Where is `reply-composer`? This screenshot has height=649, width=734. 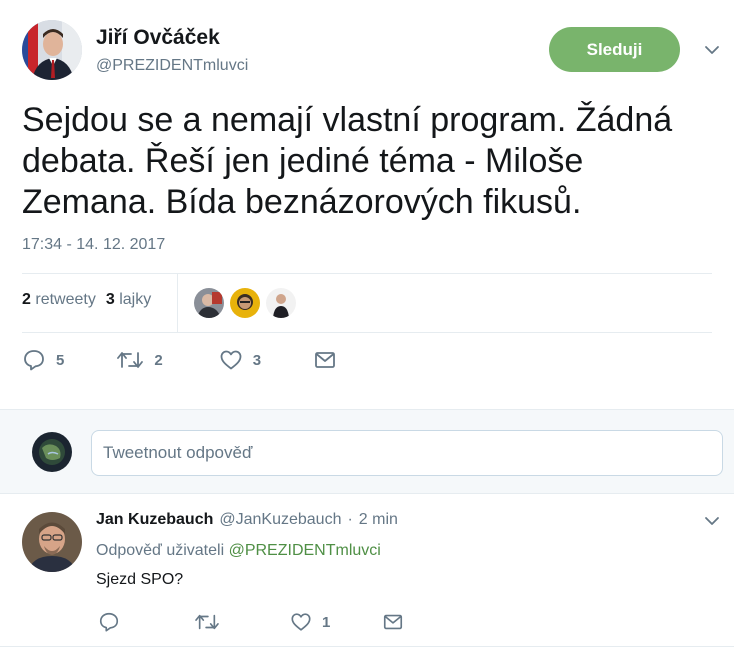
reply-composer is located at coordinates (367, 451).